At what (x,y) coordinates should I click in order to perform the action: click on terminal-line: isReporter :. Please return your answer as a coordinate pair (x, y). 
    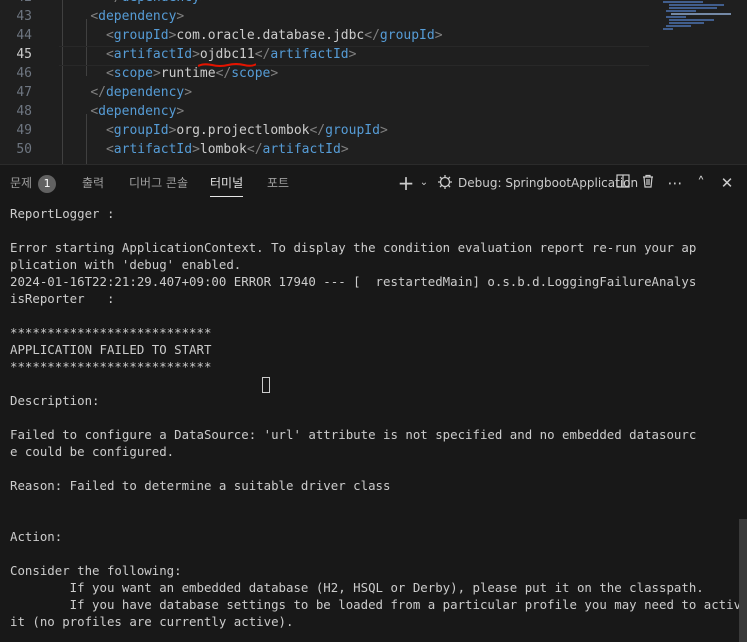
    Looking at the image, I should click on (62, 298).